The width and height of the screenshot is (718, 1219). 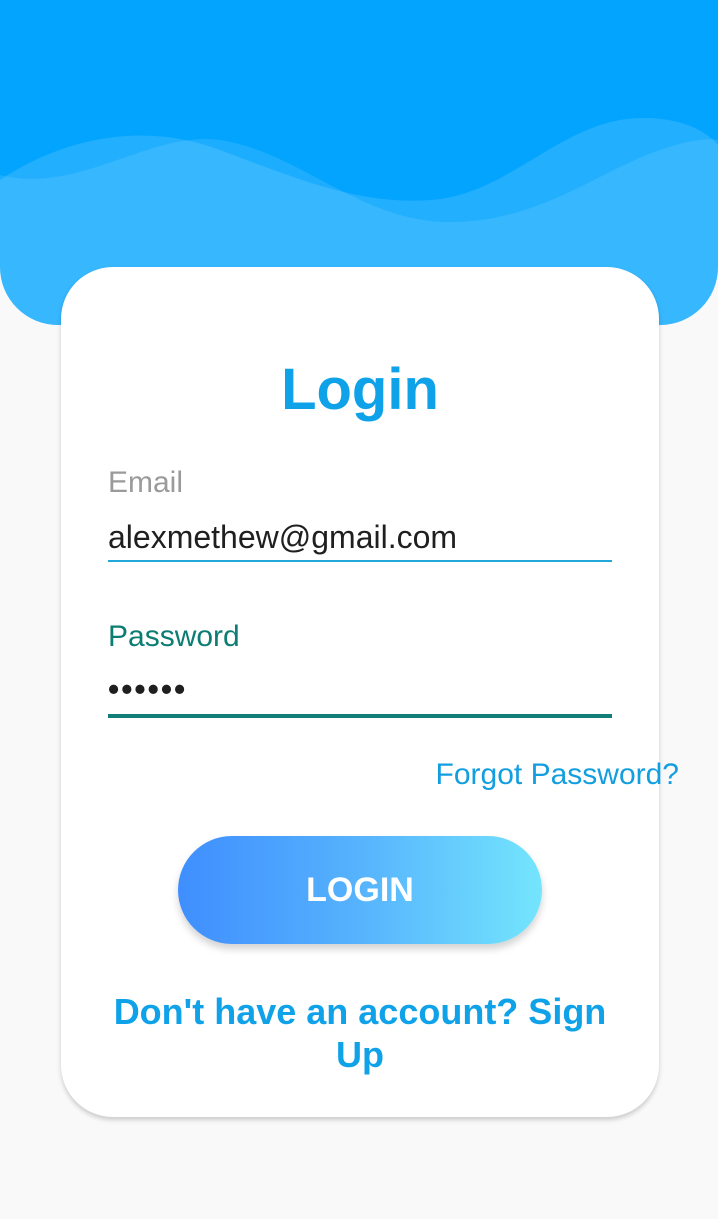 What do you see at coordinates (360, 890) in the screenshot?
I see `login-button: LOGIN` at bounding box center [360, 890].